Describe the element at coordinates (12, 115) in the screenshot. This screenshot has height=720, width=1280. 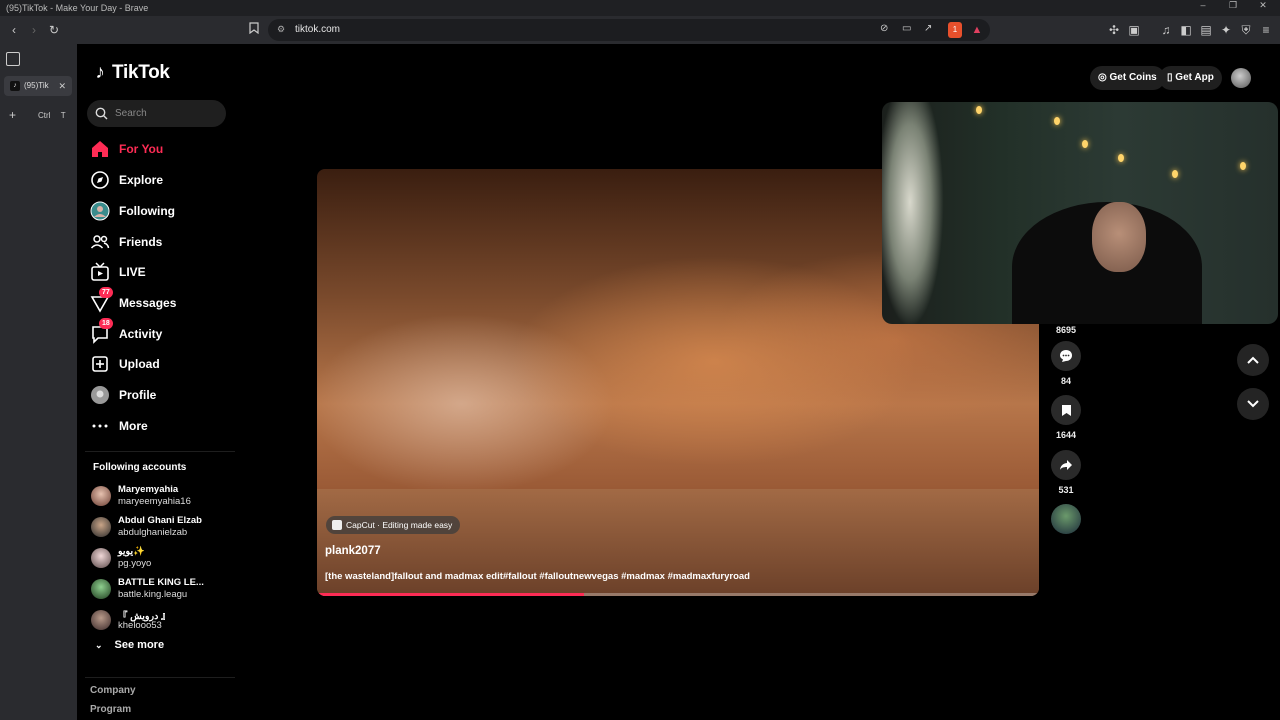
I see `new-tab-icon: +` at that location.